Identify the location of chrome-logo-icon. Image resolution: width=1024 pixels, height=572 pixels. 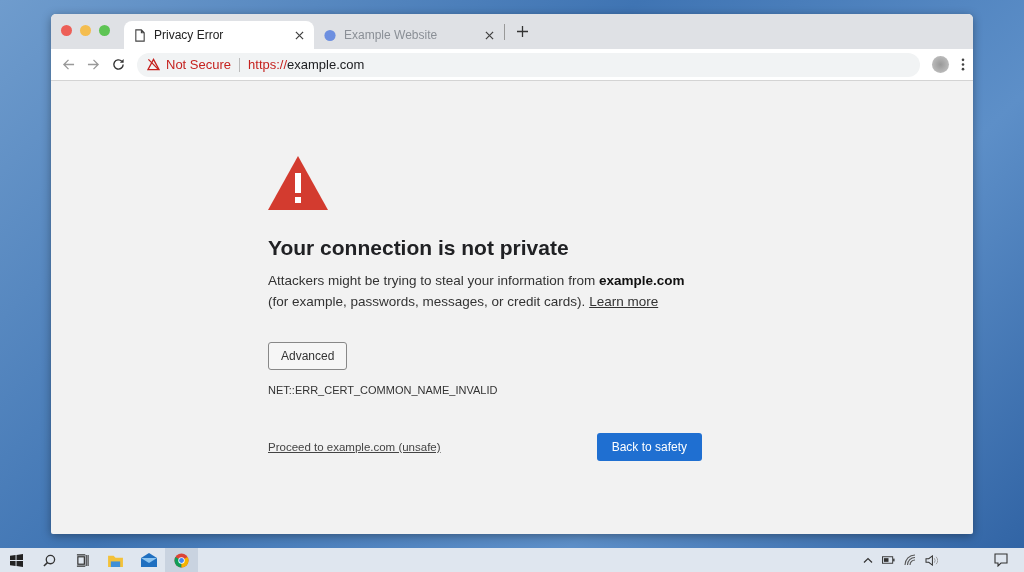
(181, 560).